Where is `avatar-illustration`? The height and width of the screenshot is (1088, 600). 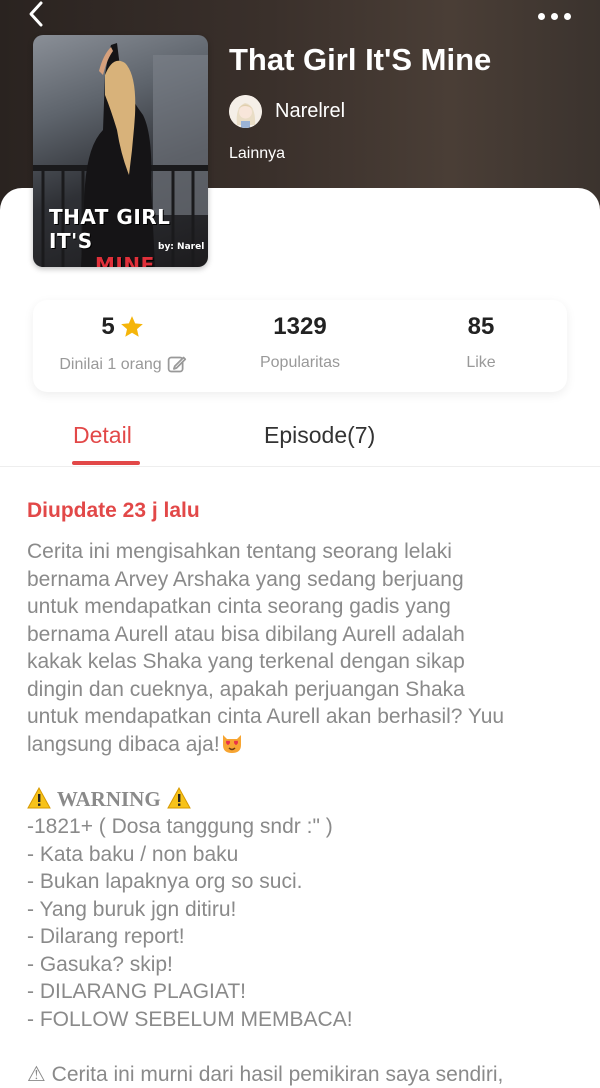 avatar-illustration is located at coordinates (245, 111).